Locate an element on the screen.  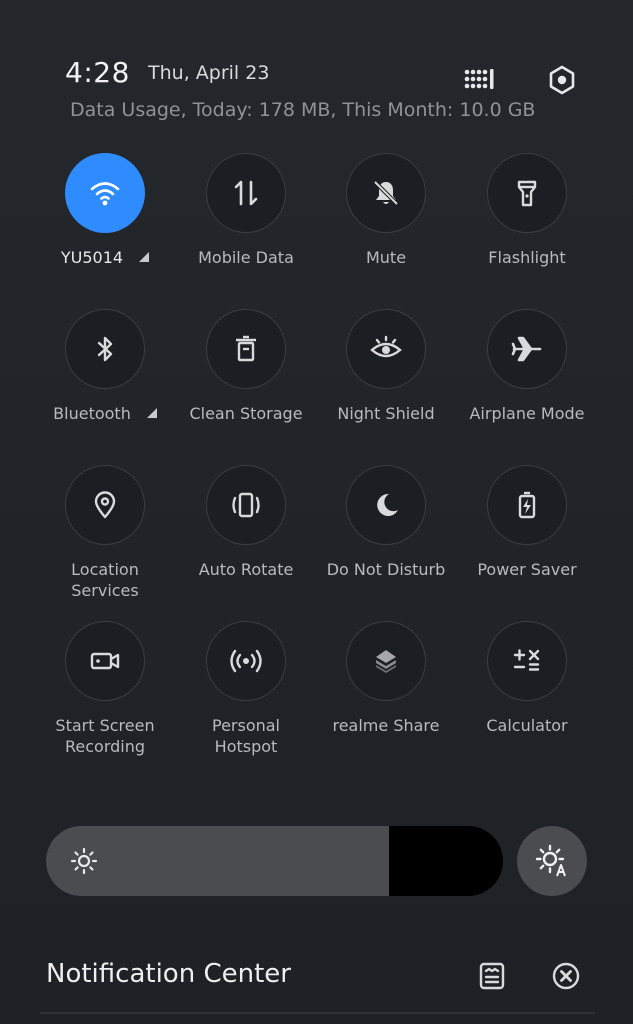
tile-label: Auto Rotate is located at coordinates (246, 569).